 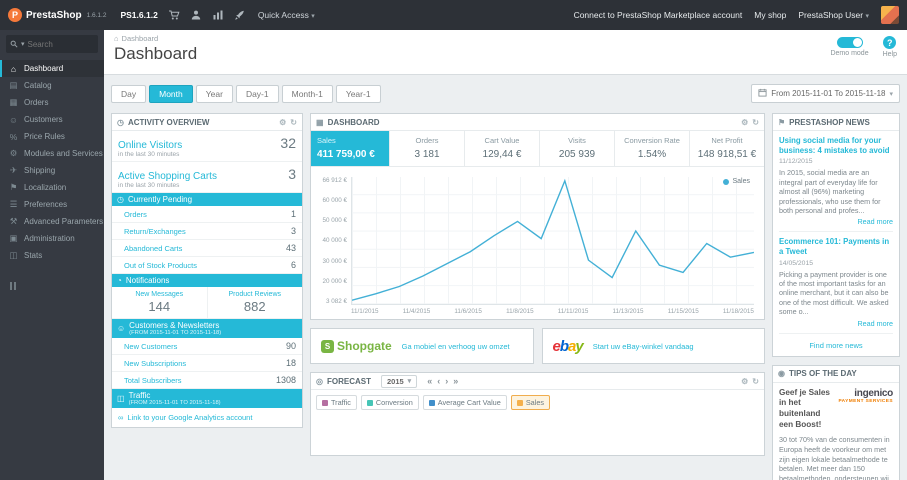 What do you see at coordinates (207, 265) in the screenshot?
I see `pending-row-out-of-stock: Out of Stock Products 6` at bounding box center [207, 265].